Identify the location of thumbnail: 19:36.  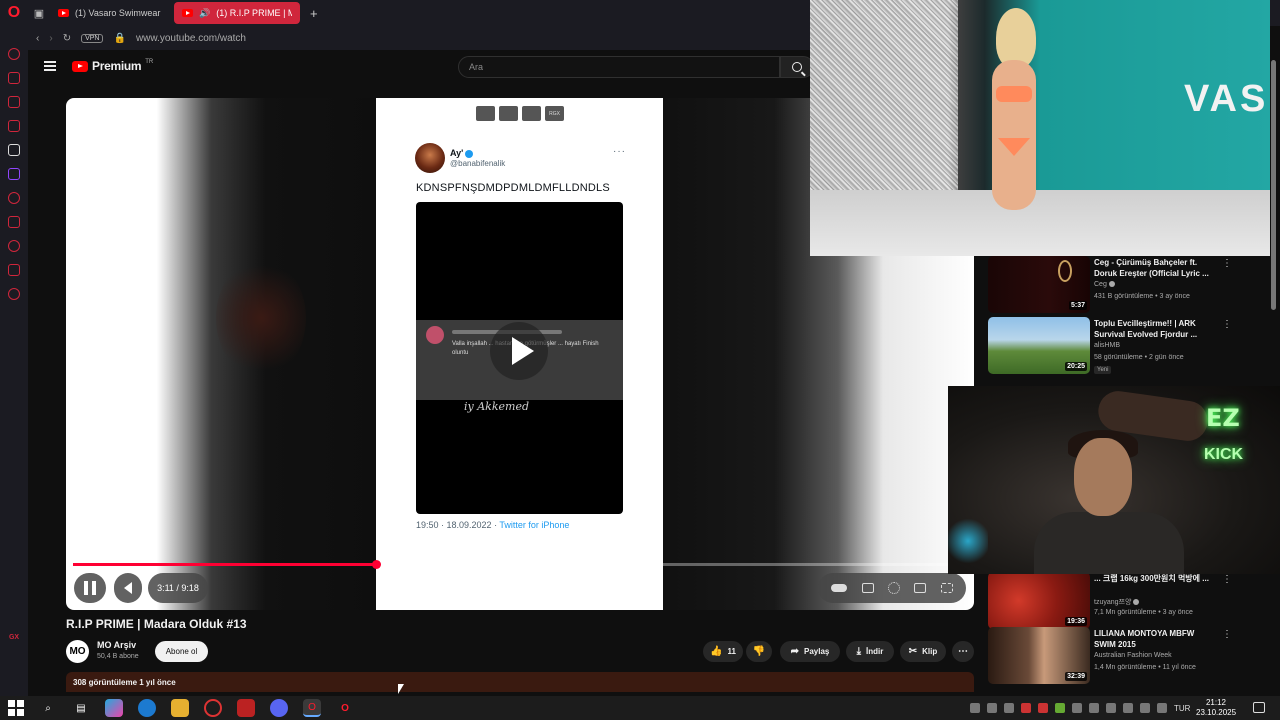
(1039, 600).